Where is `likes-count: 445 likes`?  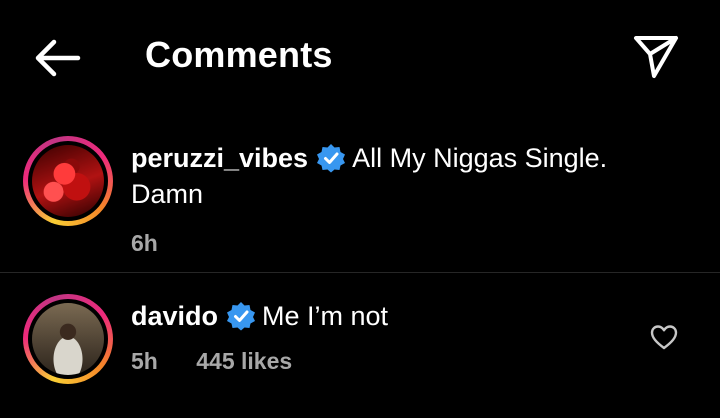
likes-count: 445 likes is located at coordinates (244, 361).